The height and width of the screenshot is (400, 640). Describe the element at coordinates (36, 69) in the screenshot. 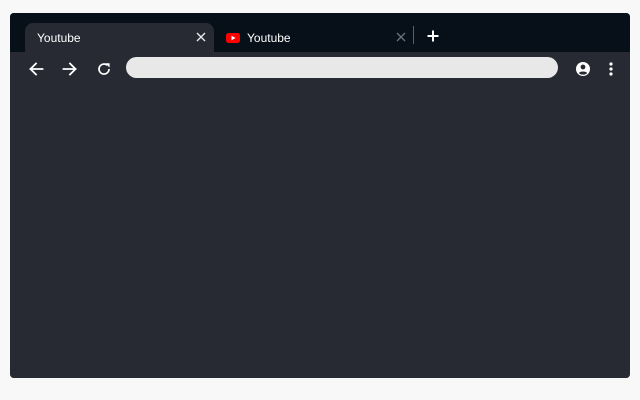

I see `arrow-left-icon` at that location.